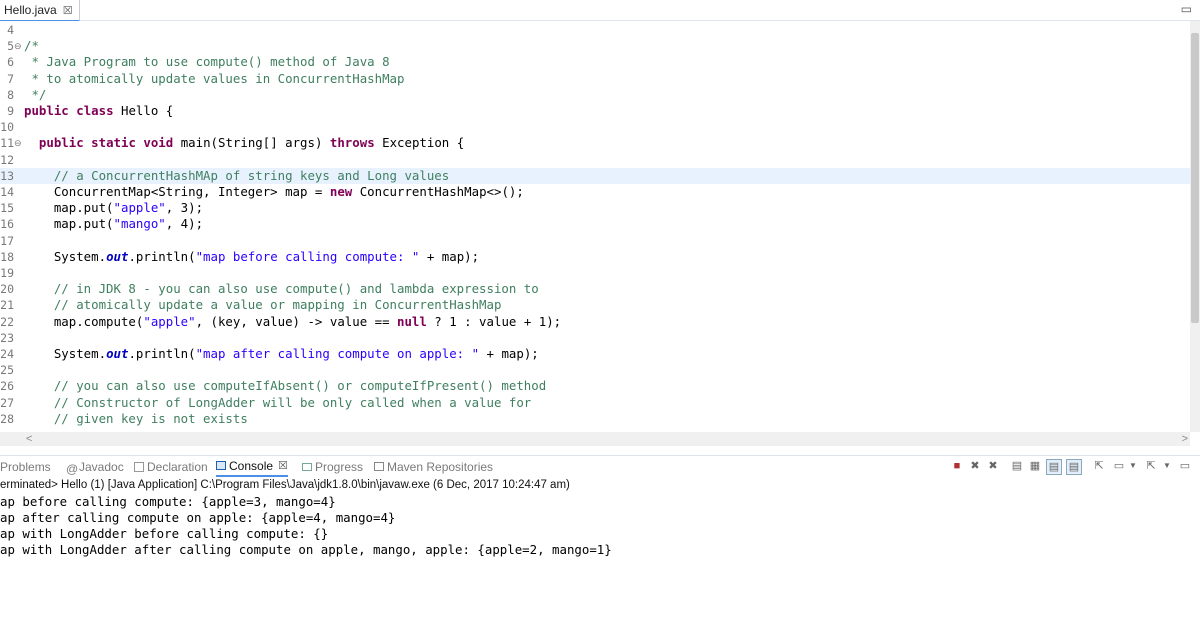  I want to click on code-token: // given key is not exists, so click(136, 418).